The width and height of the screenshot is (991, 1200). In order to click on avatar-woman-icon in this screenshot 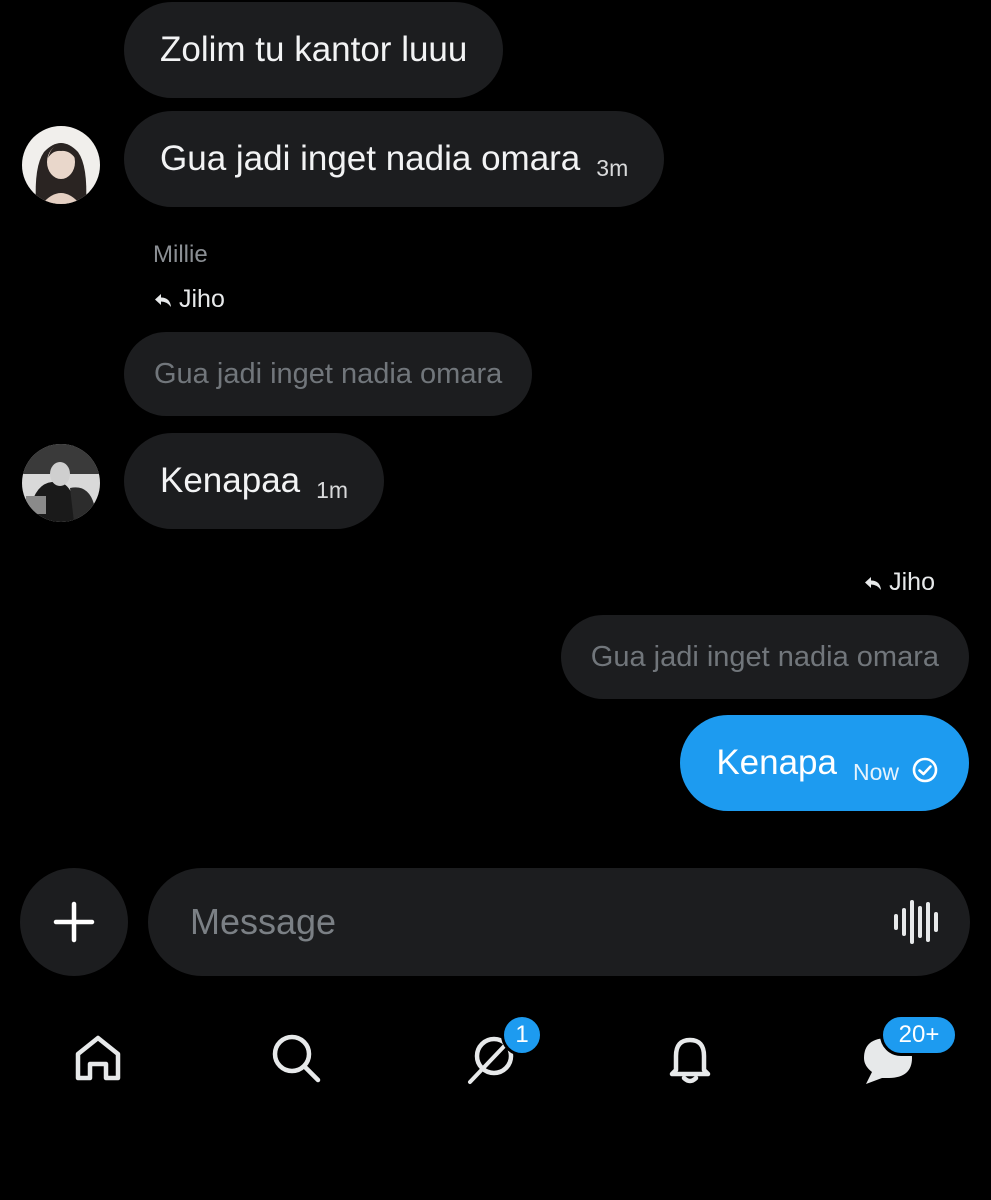, I will do `click(61, 165)`.